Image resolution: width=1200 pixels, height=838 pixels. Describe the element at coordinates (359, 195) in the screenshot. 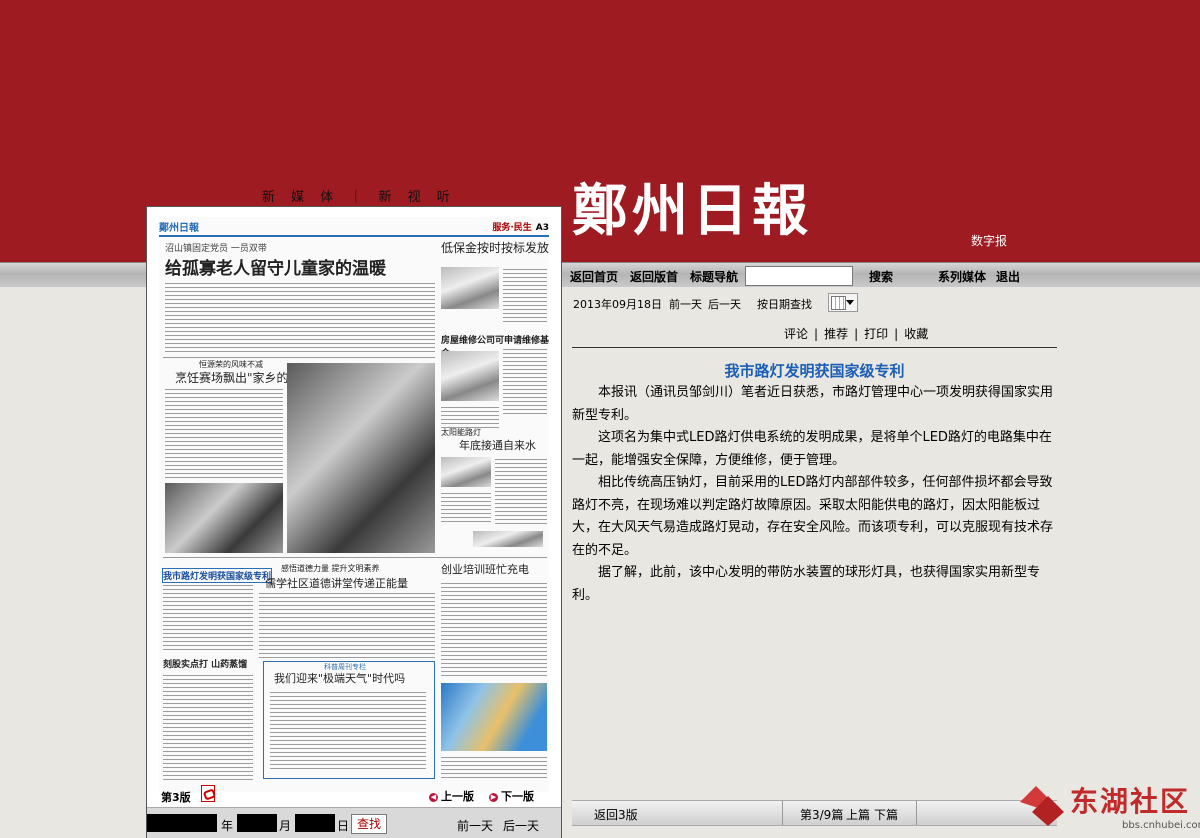

I see `new-media-link: 新 媒 体 ｜ 新 视 听` at that location.